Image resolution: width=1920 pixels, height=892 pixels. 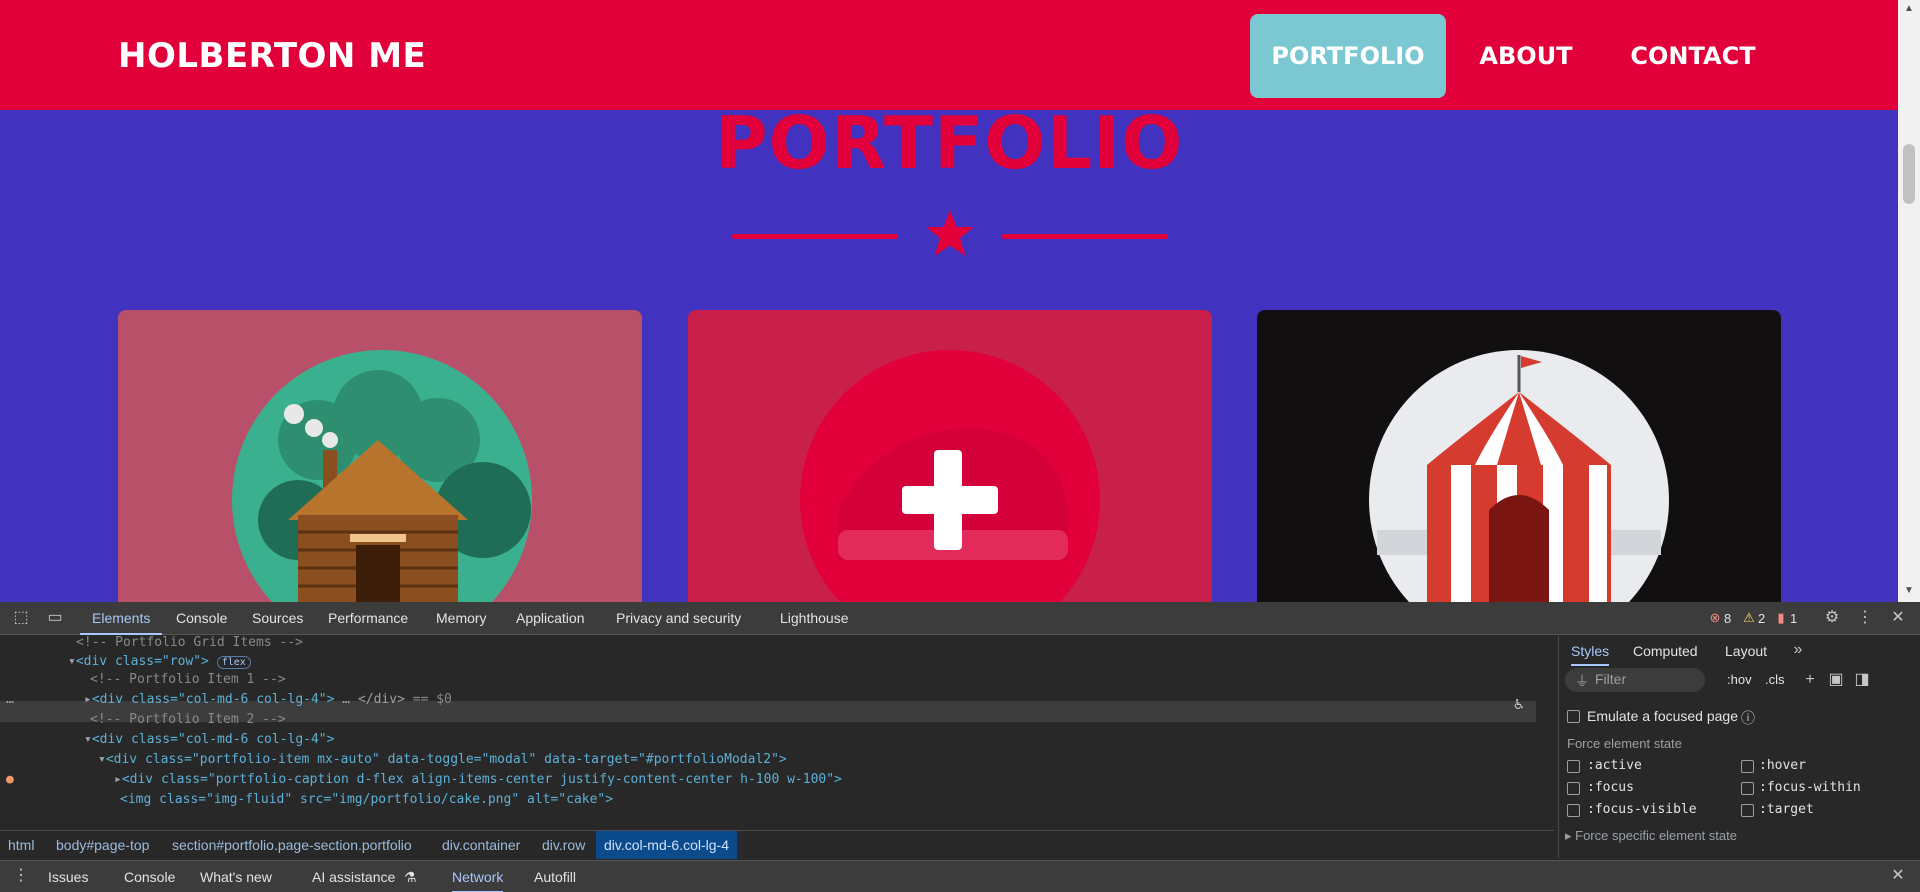 I want to click on drawer-tab-whats-new: What's new, so click(x=236, y=876).